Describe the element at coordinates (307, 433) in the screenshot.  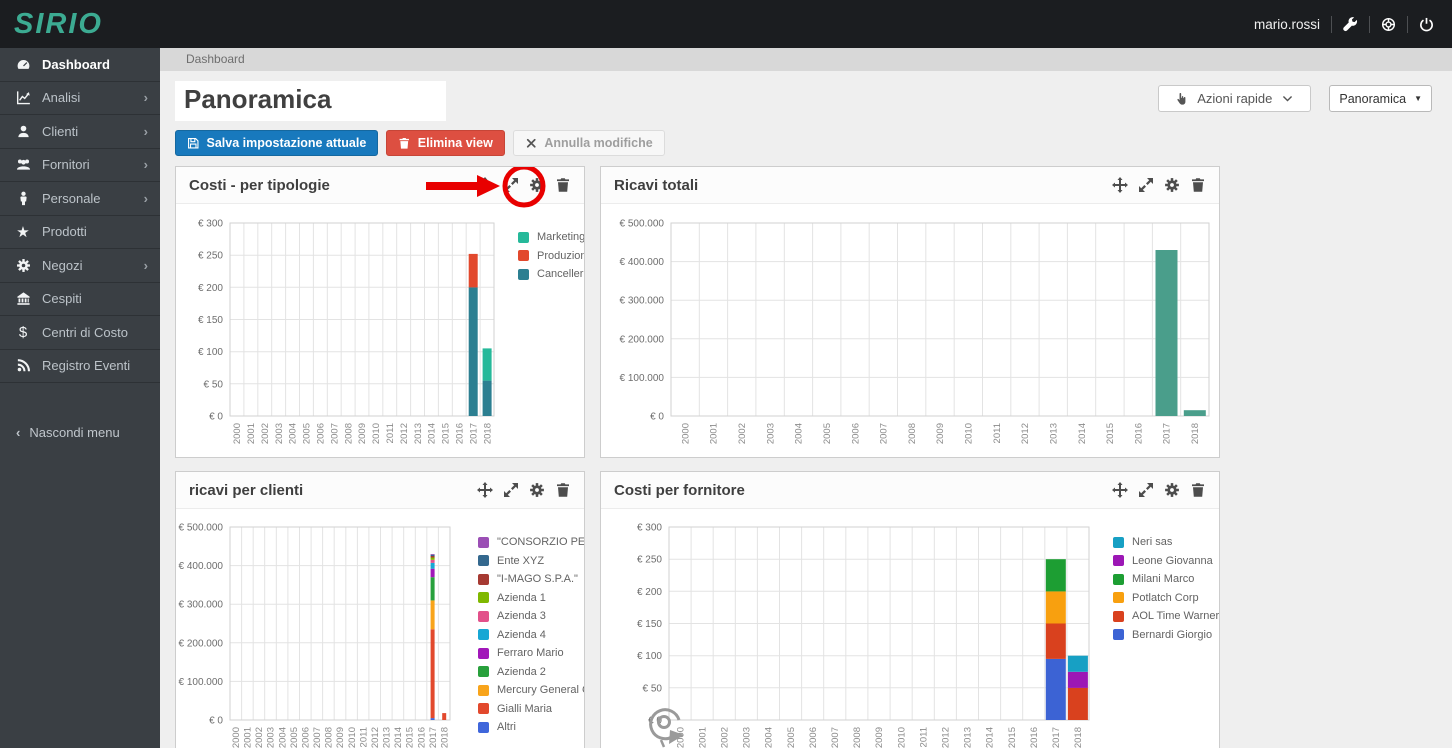
I see `svg-text: 2005` at that location.